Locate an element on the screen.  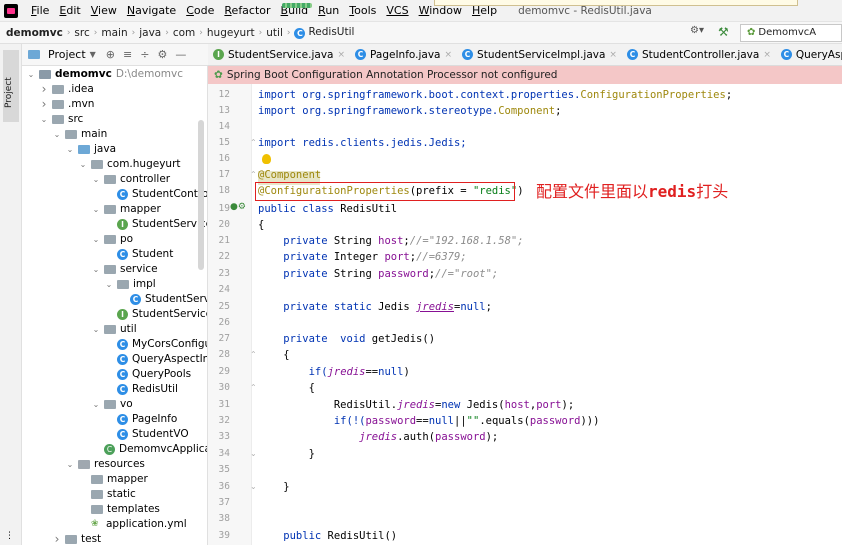
code-line-29: if(jredis==null) is located at coordinates (334, 372).